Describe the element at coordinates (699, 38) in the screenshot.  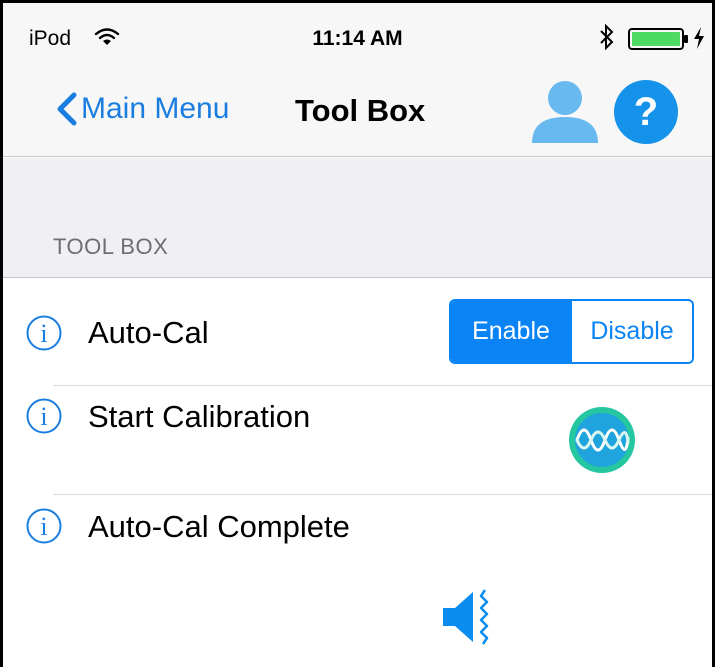
I see `charging-bolt-icon` at that location.